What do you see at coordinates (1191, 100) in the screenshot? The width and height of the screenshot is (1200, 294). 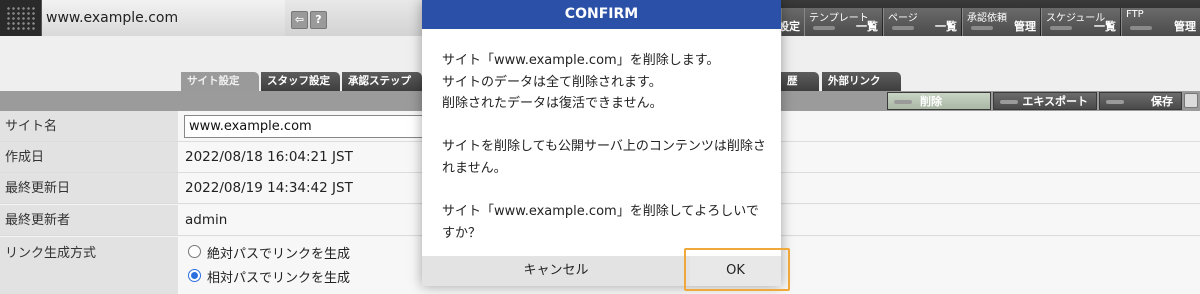 I see `print-icon` at bounding box center [1191, 100].